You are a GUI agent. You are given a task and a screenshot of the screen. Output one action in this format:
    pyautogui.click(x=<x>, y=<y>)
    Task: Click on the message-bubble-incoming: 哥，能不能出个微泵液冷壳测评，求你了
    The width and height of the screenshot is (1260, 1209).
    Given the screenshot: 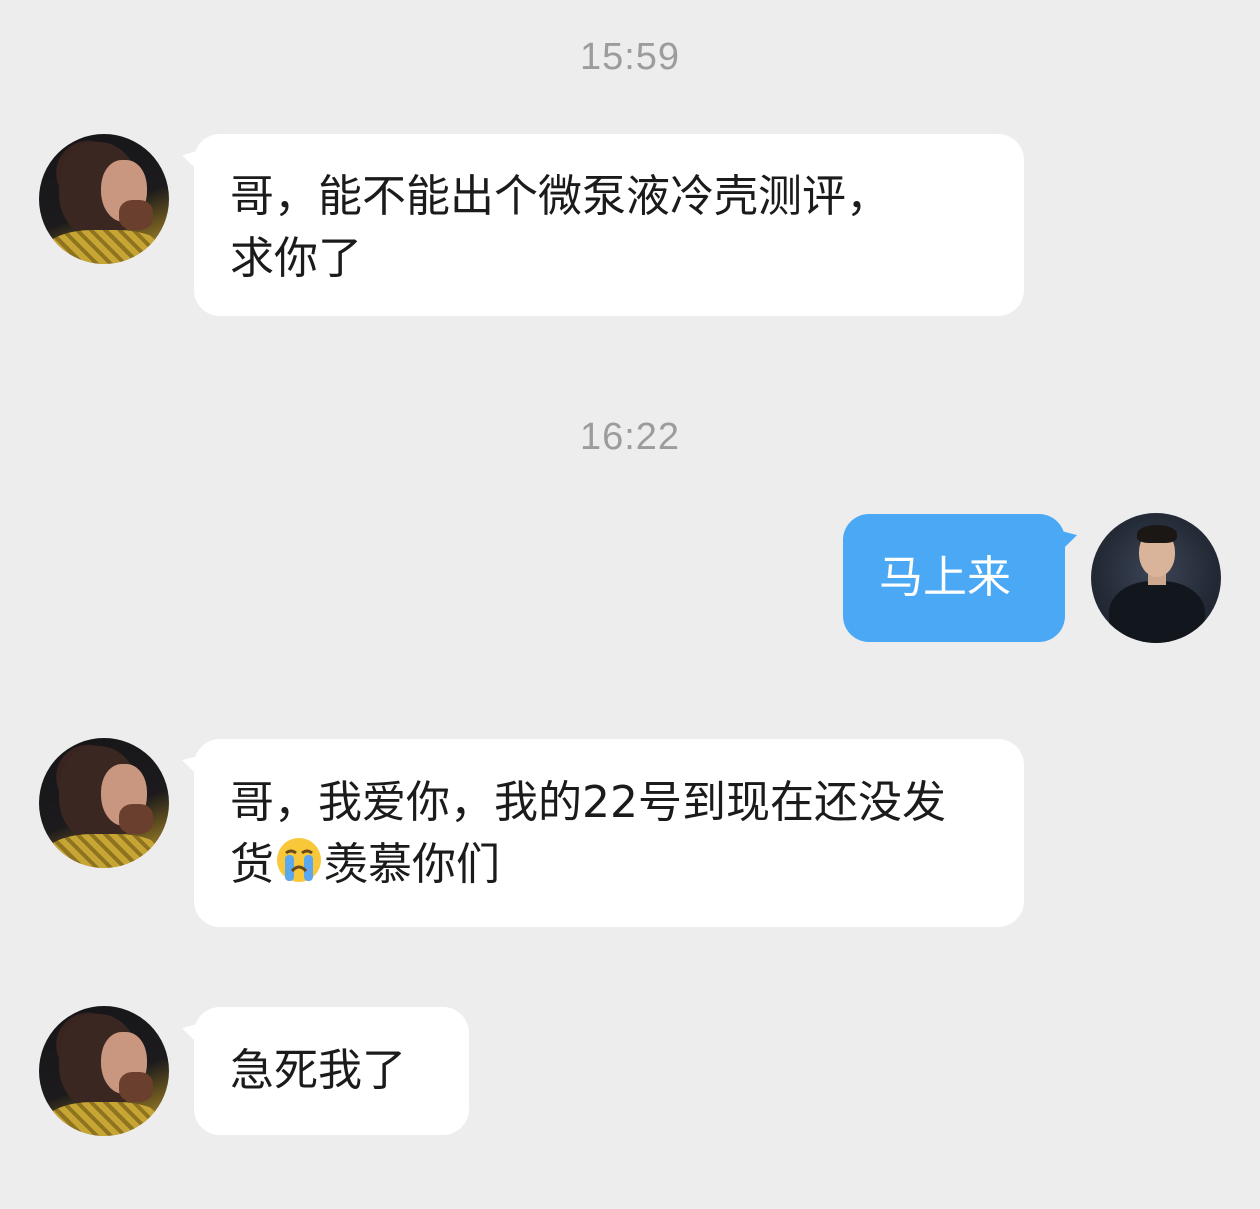 What is the action you would take?
    pyautogui.click(x=609, y=225)
    